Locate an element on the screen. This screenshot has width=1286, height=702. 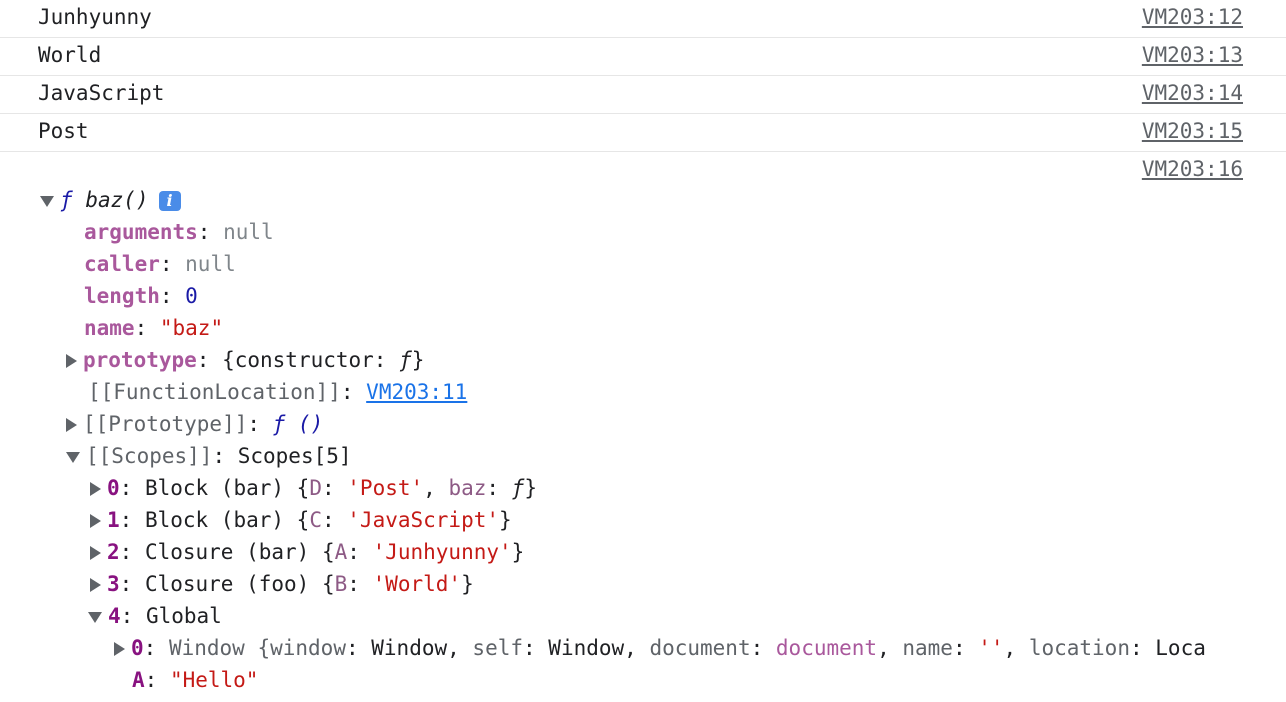
global-key: location is located at coordinates (1079, 648).